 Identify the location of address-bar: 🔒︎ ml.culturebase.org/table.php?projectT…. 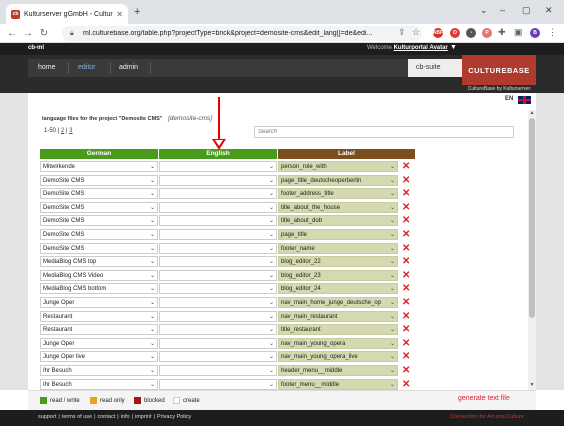
(242, 33).